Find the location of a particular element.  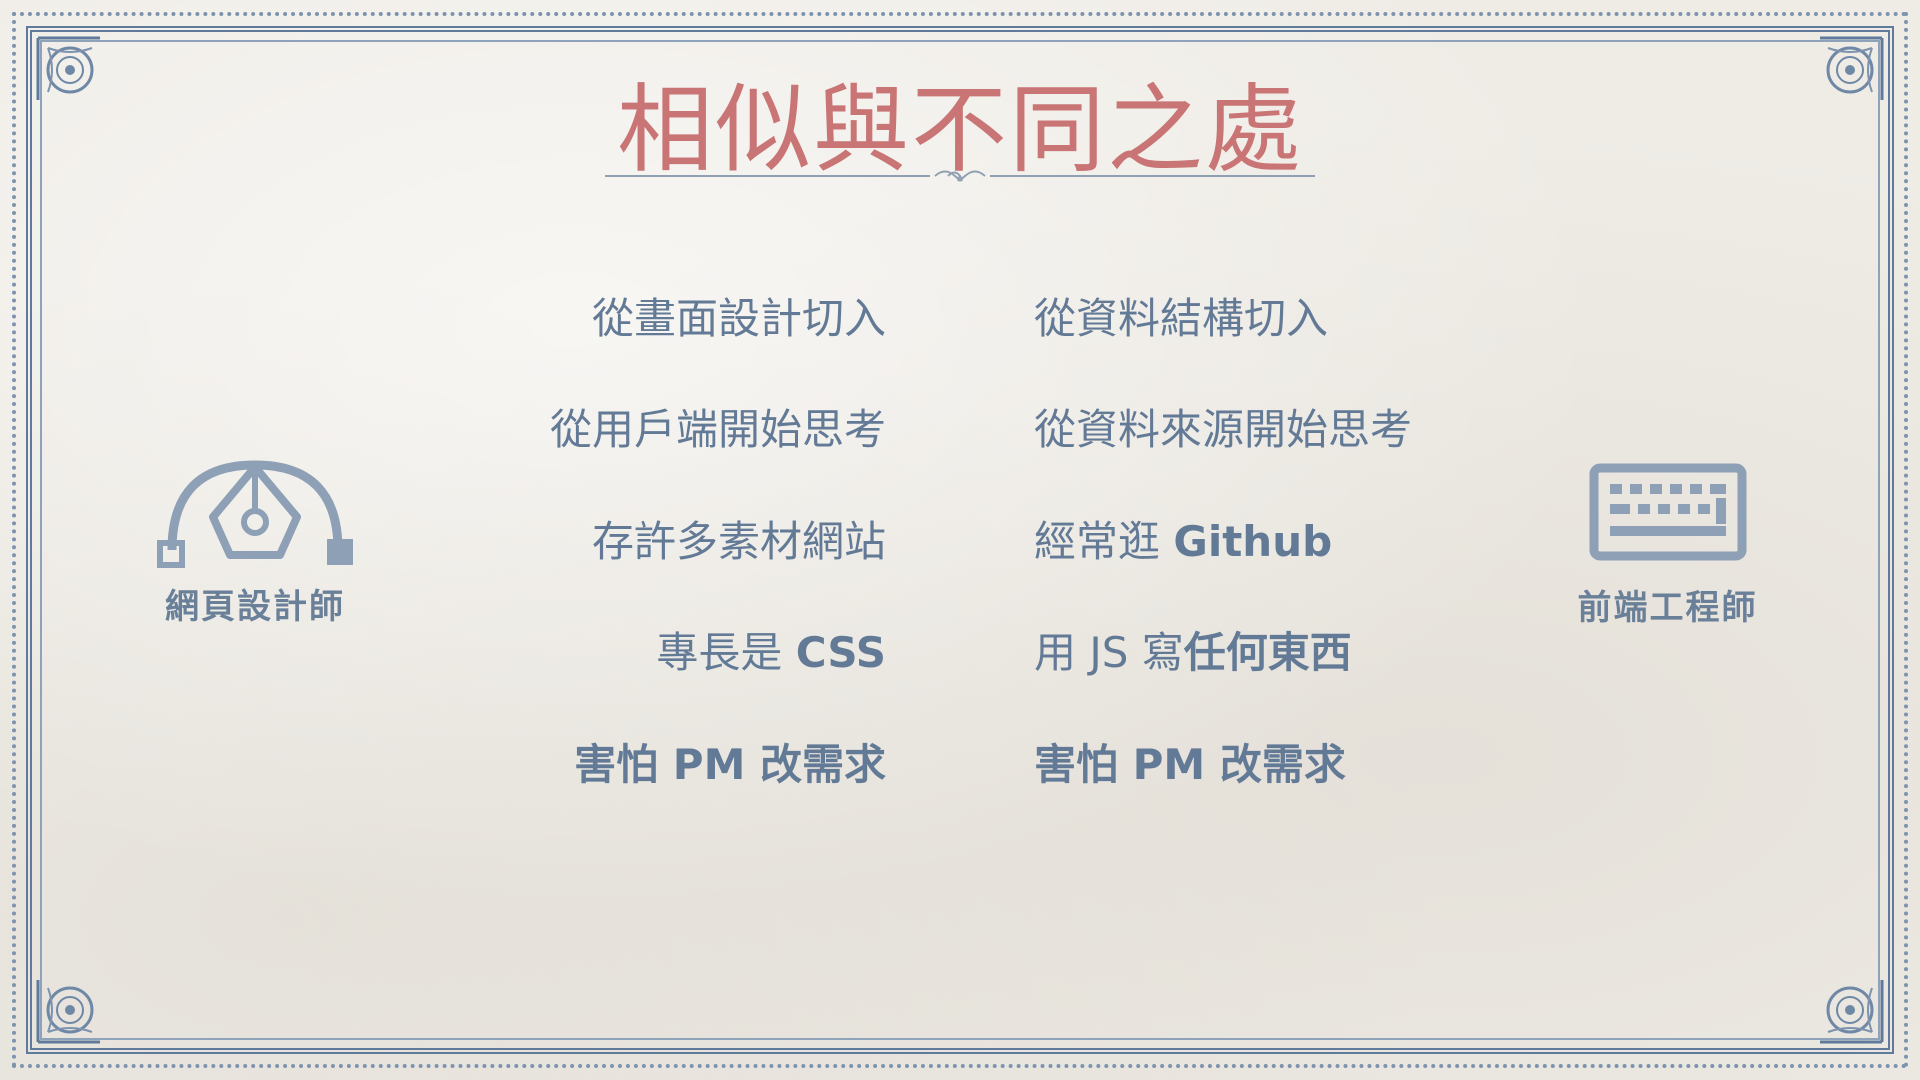

engineer-point: 從資料來源開始思考 is located at coordinates (1223, 429).